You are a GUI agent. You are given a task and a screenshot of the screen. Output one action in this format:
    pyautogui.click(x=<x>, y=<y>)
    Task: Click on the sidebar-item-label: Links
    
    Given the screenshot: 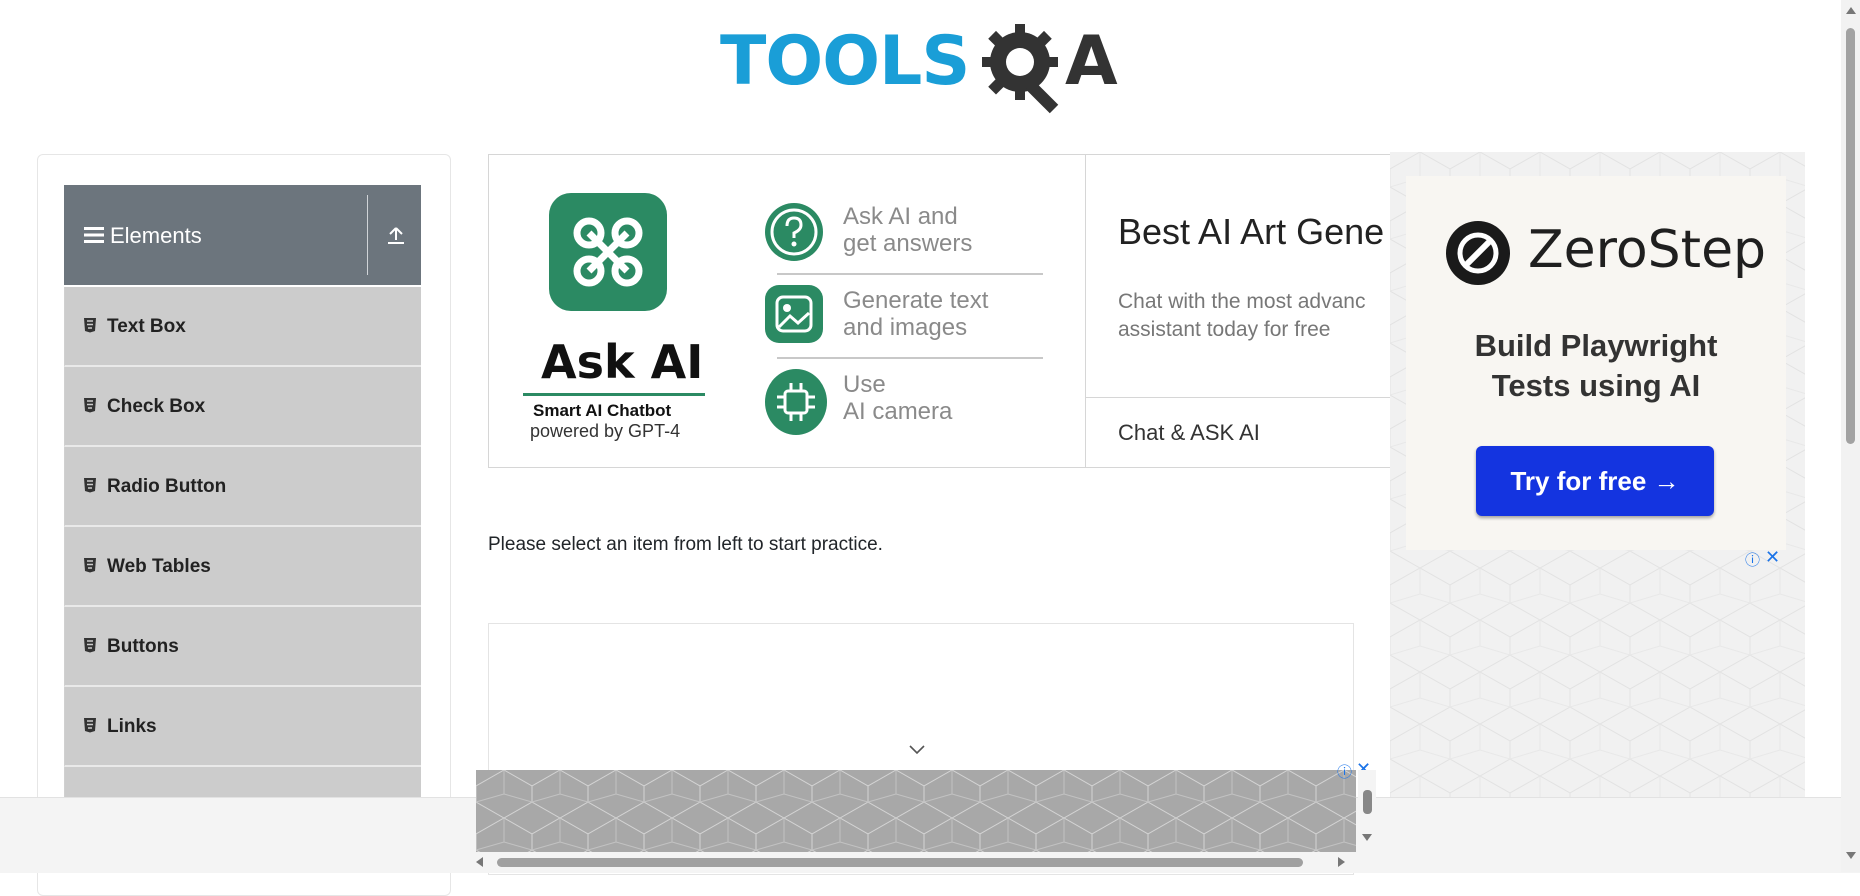 What is the action you would take?
    pyautogui.click(x=132, y=726)
    